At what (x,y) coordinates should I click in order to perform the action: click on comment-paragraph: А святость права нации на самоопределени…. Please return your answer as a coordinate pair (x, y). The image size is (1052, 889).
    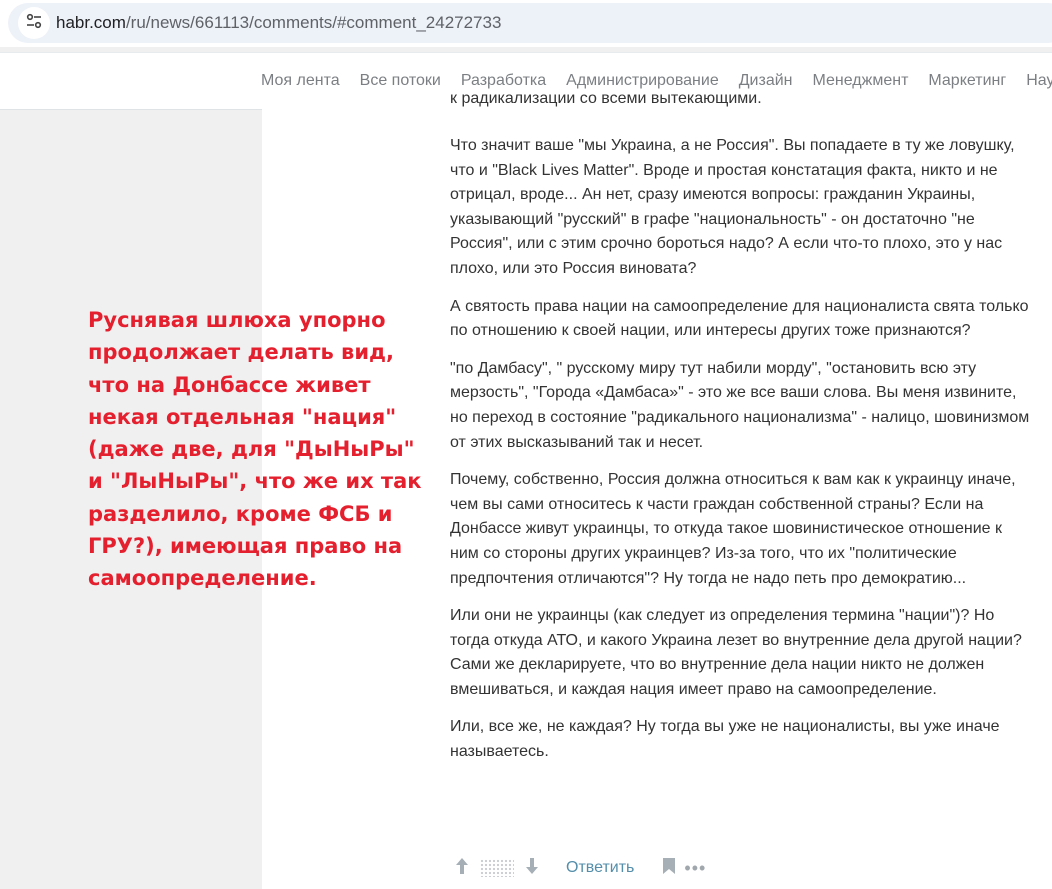
    Looking at the image, I should click on (739, 318).